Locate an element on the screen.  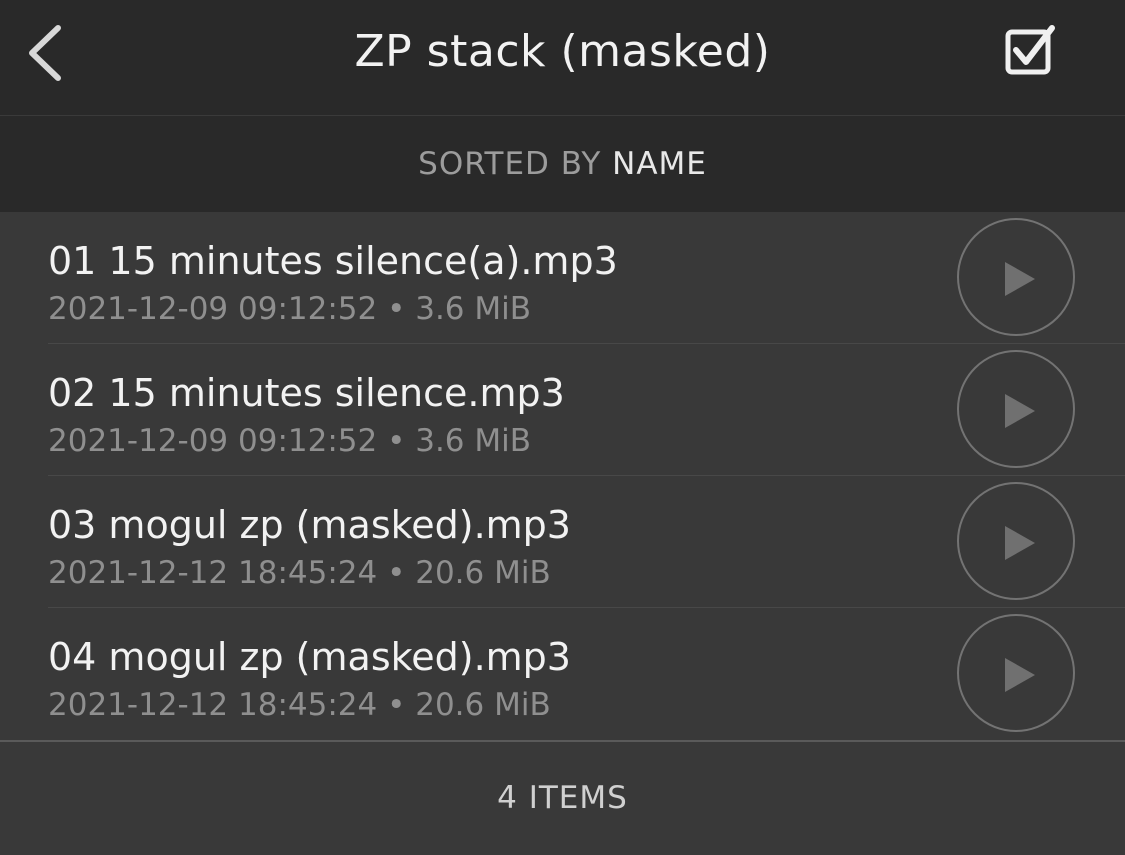
footer-bar: 4 ITEMS is located at coordinates (562, 797).